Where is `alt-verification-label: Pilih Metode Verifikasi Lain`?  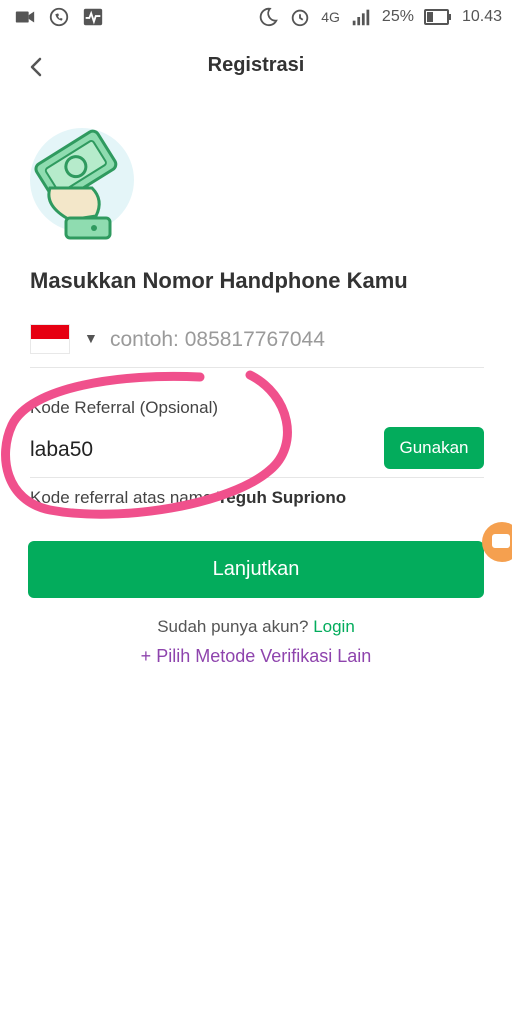
alt-verification-label: Pilih Metode Verifikasi Lain is located at coordinates (264, 656).